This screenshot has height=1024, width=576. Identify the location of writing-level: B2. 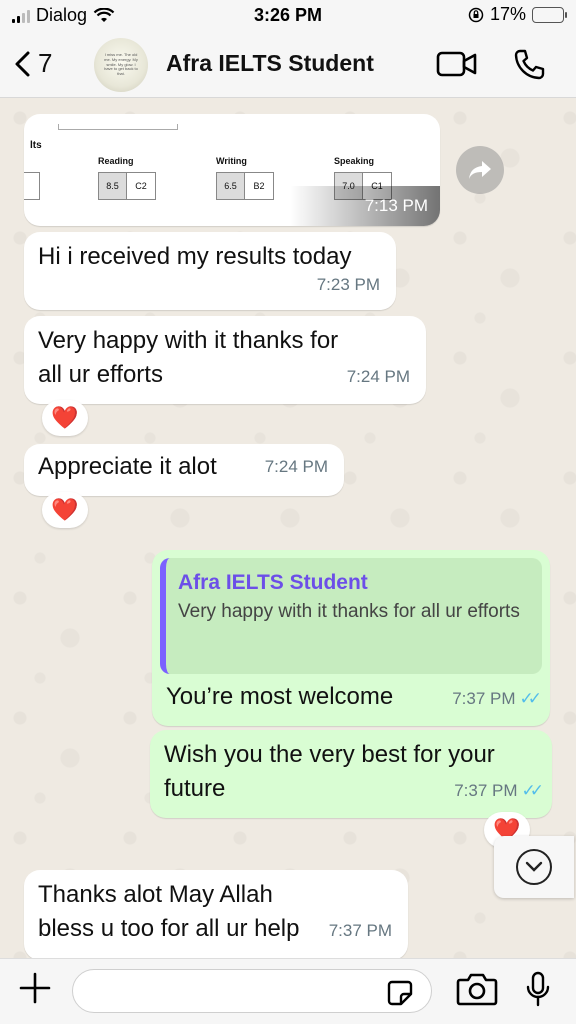
(259, 186).